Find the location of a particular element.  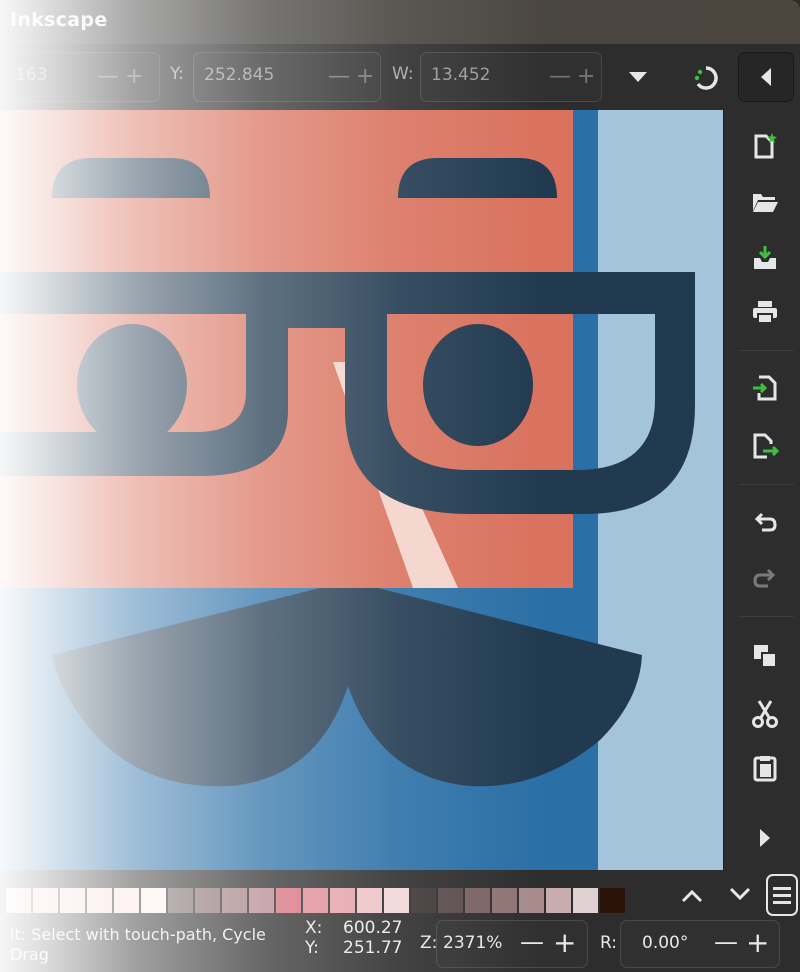

export-icon is located at coordinates (766, 446).